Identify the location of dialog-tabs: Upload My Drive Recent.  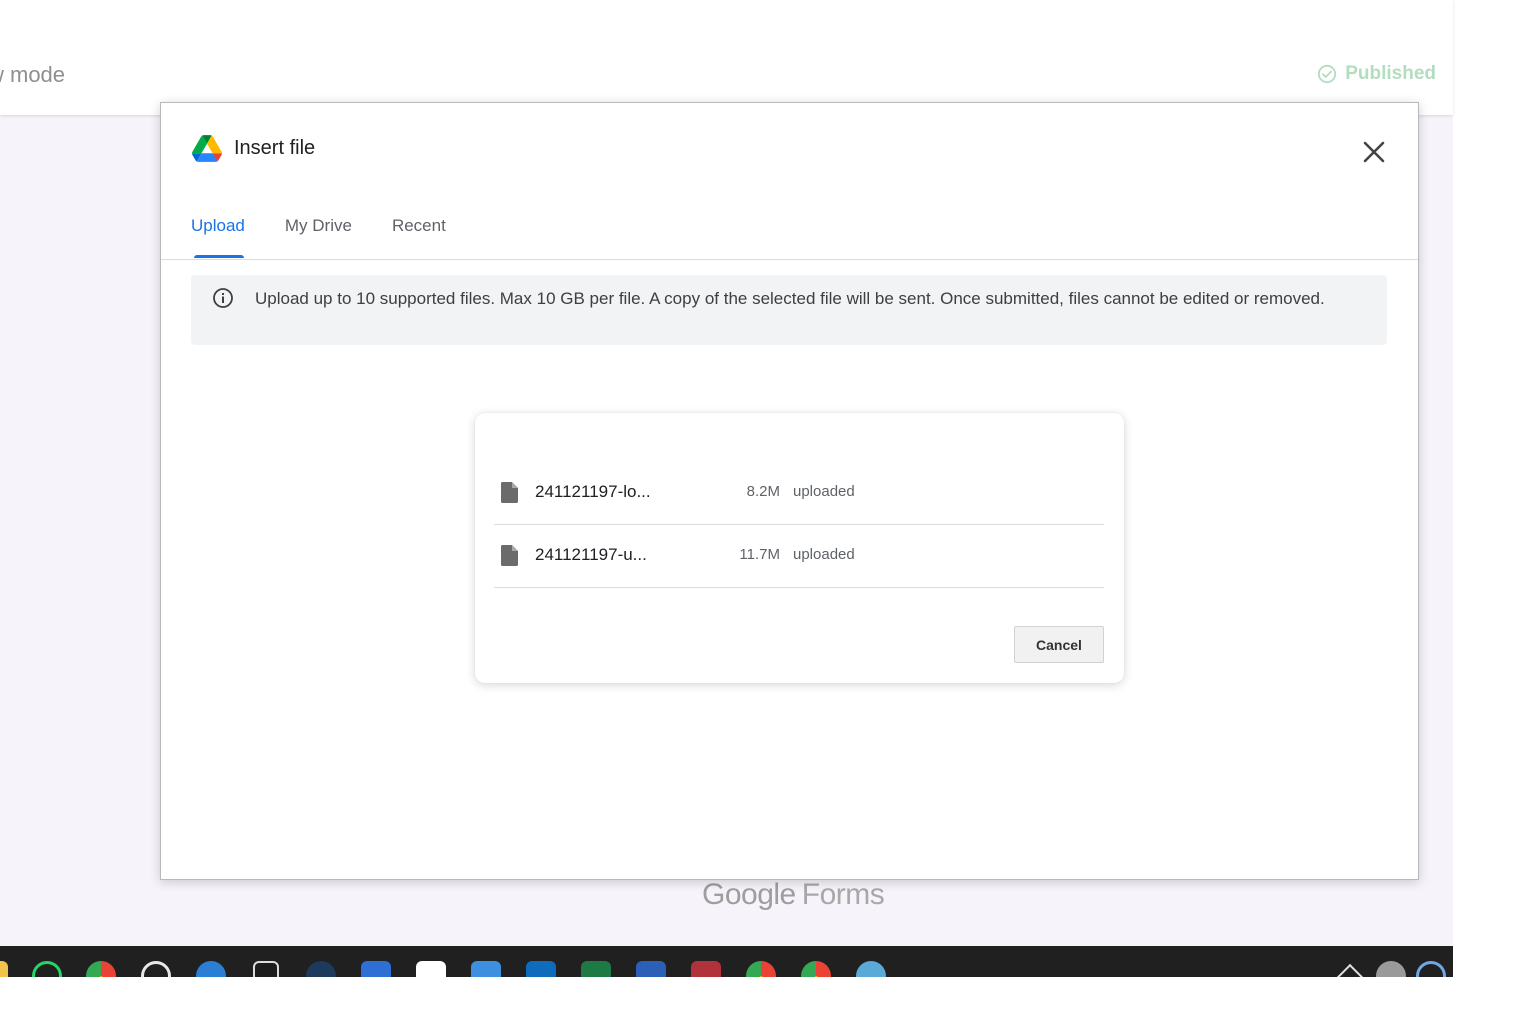
(318, 237).